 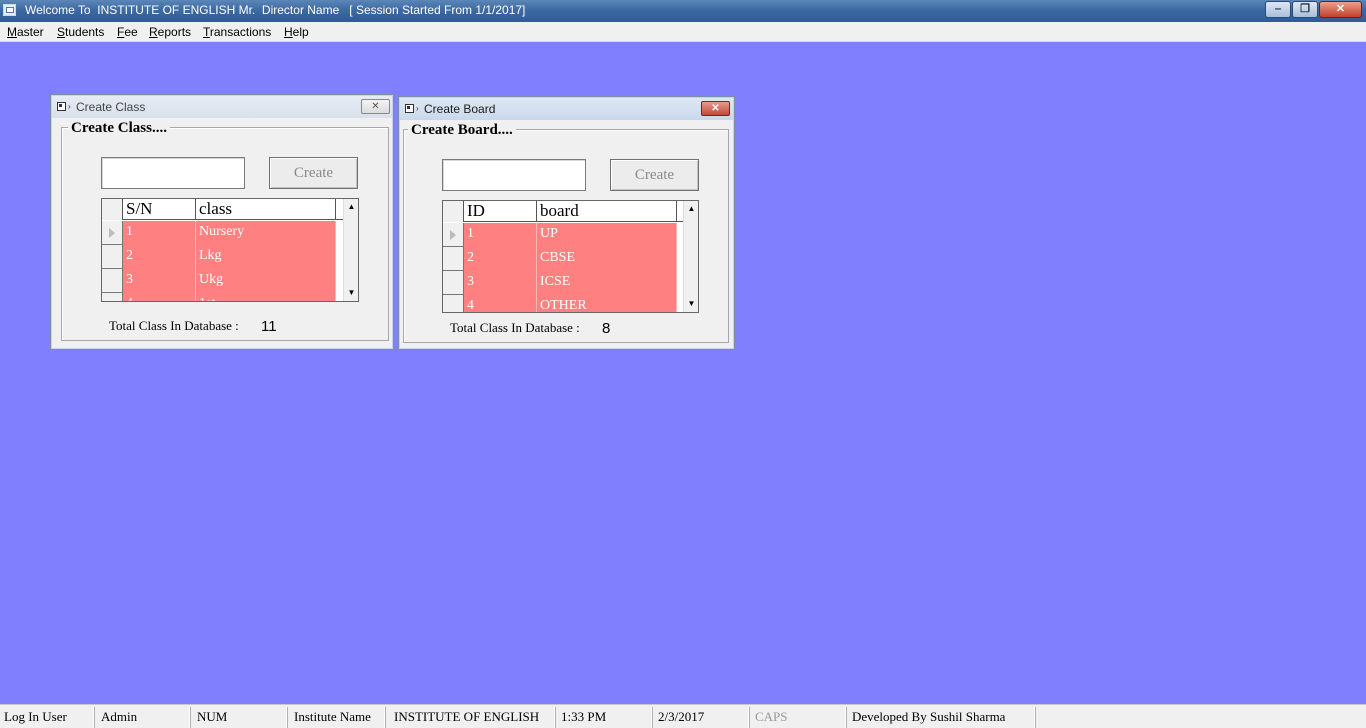 I want to click on board-grid: ID board 1 UP 2 CBSE 3 ICSE 4 OTHER ▲ ▼, so click(x=570, y=256).